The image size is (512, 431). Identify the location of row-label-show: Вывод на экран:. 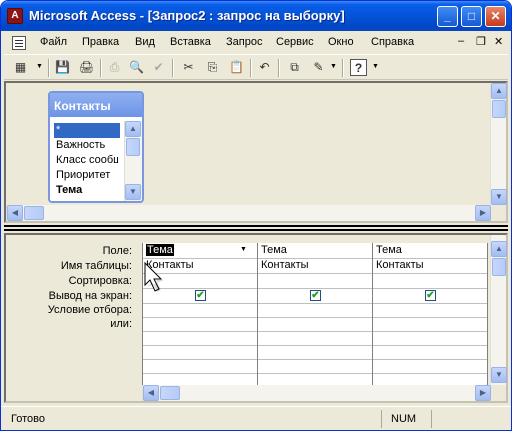
(90, 296).